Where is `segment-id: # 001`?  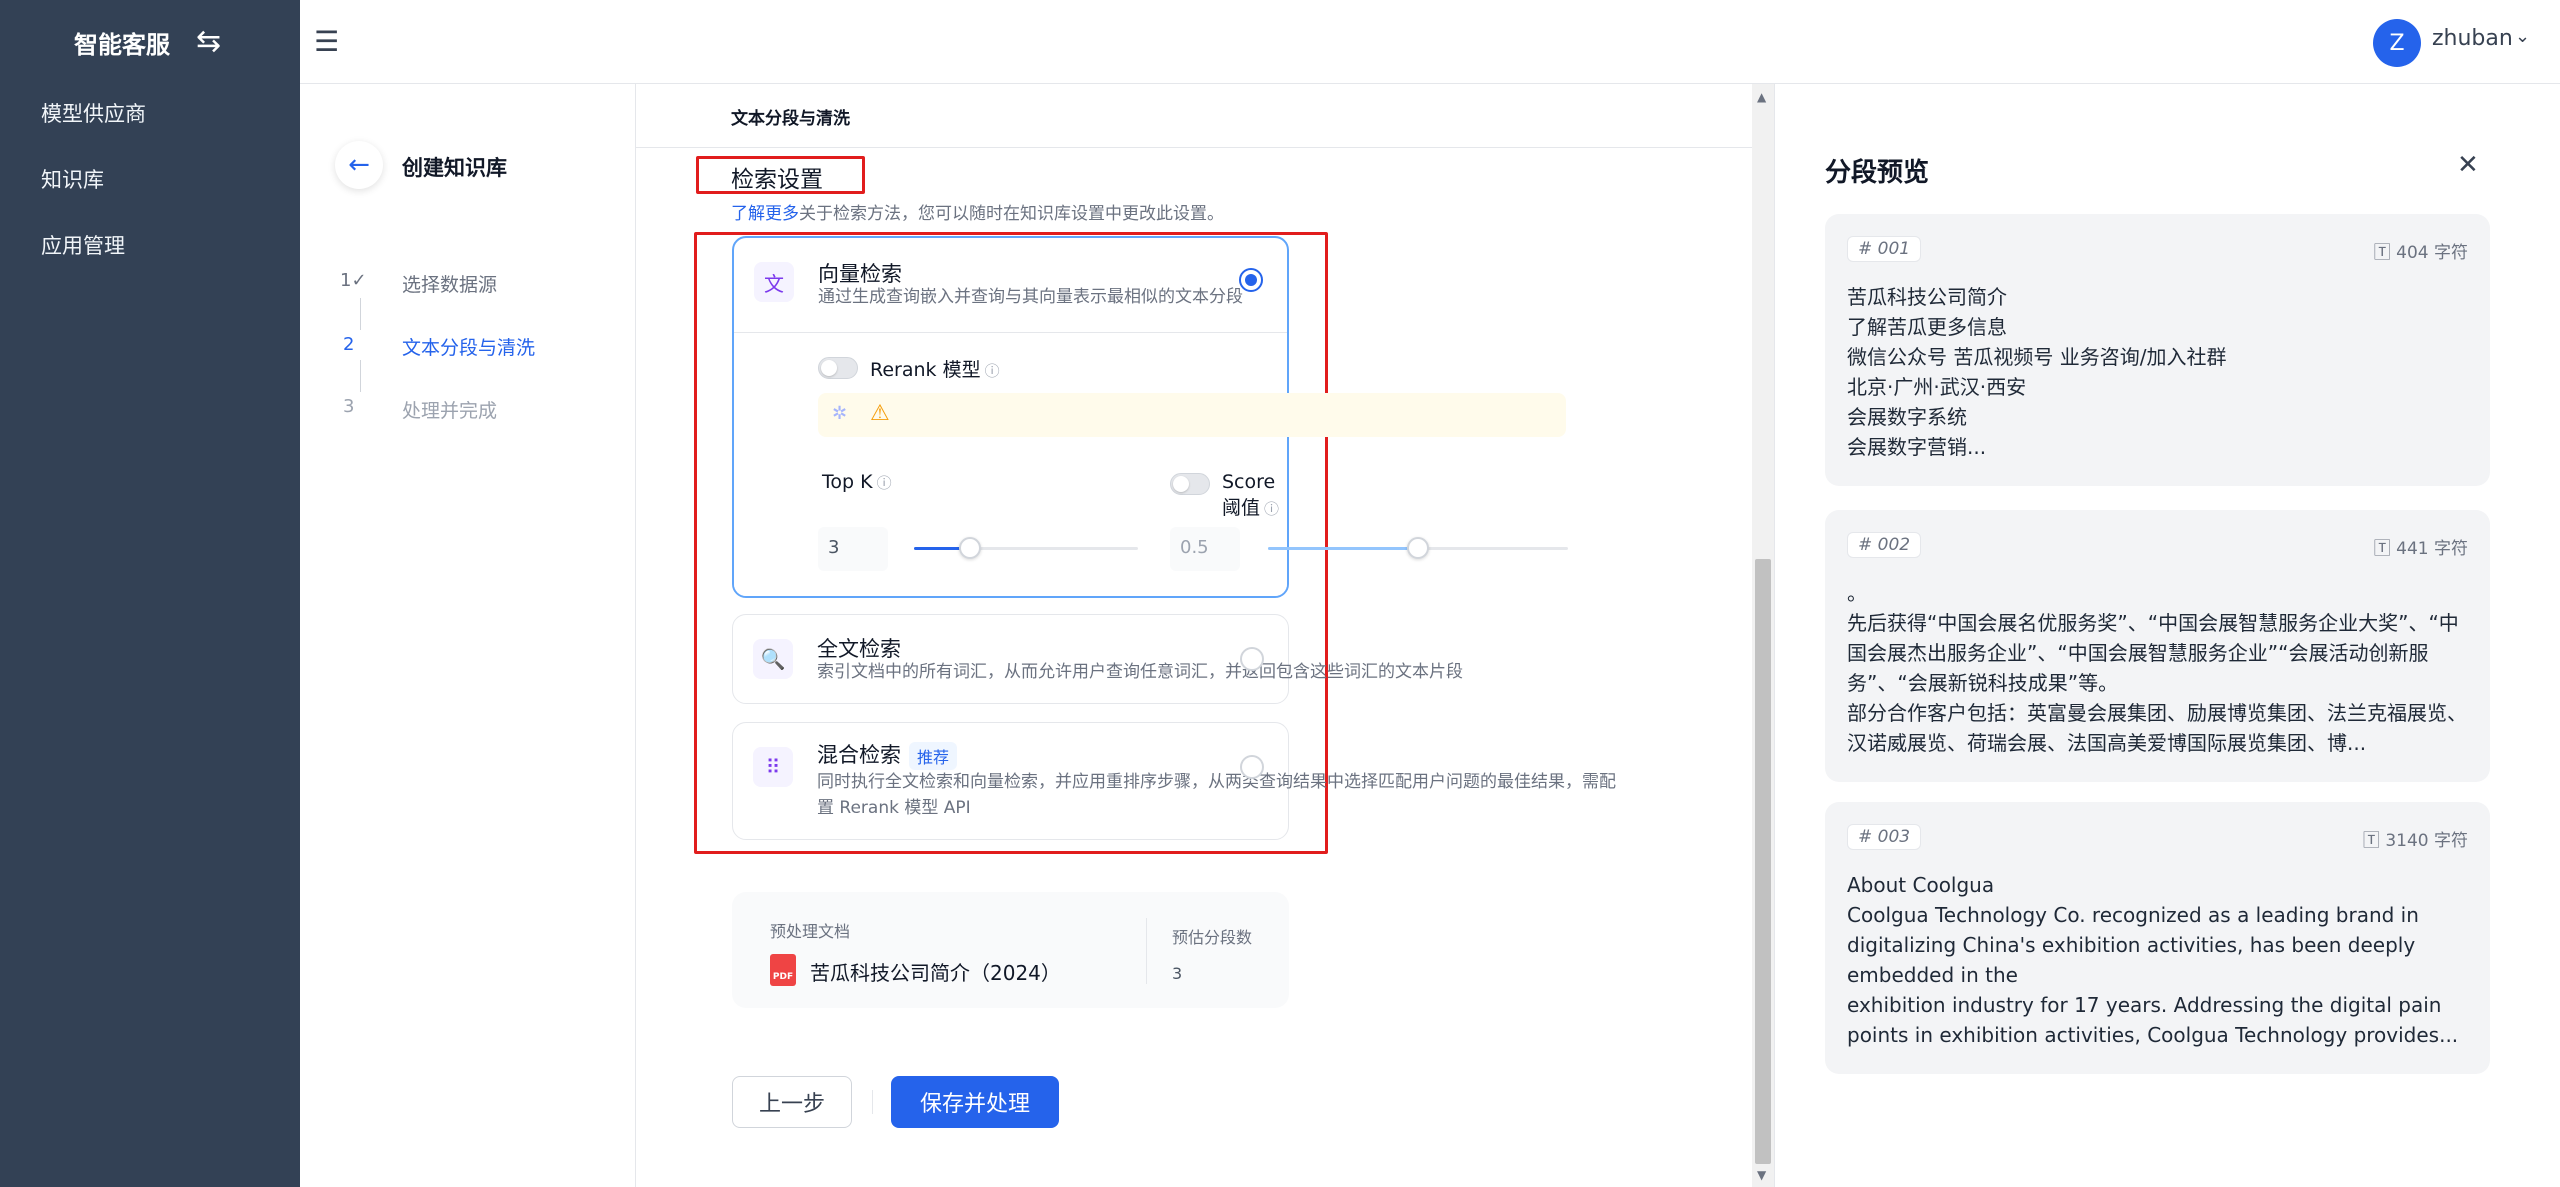 segment-id: # 001 is located at coordinates (1884, 249).